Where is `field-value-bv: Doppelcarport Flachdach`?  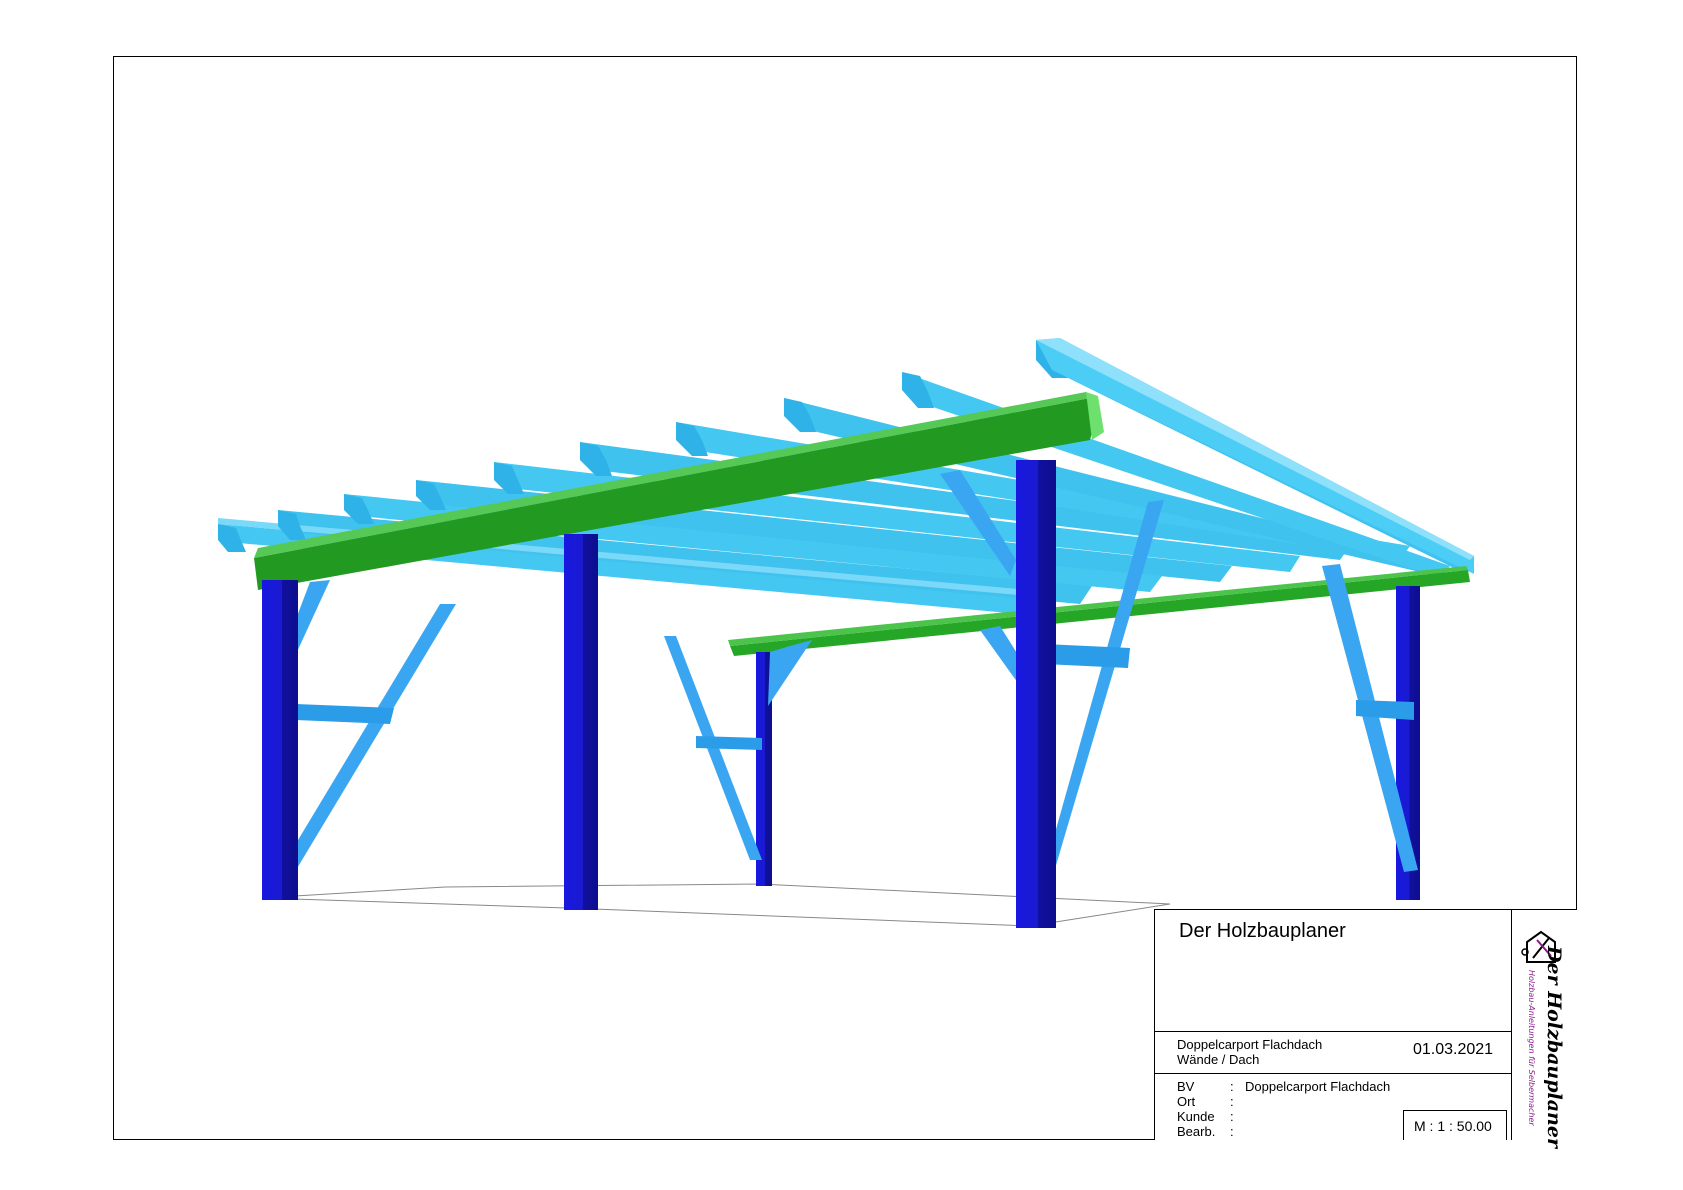 field-value-bv: Doppelcarport Flachdach is located at coordinates (1318, 1086).